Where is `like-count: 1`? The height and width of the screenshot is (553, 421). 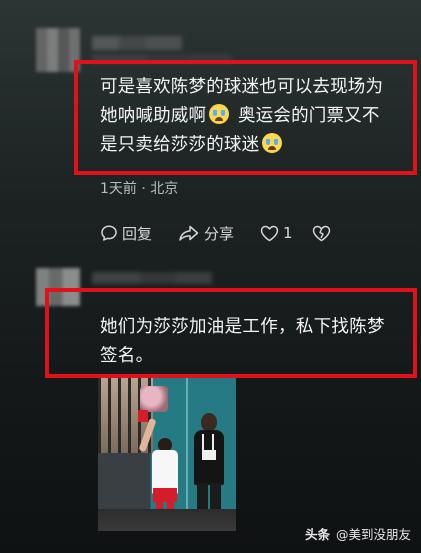
like-count: 1 is located at coordinates (288, 233).